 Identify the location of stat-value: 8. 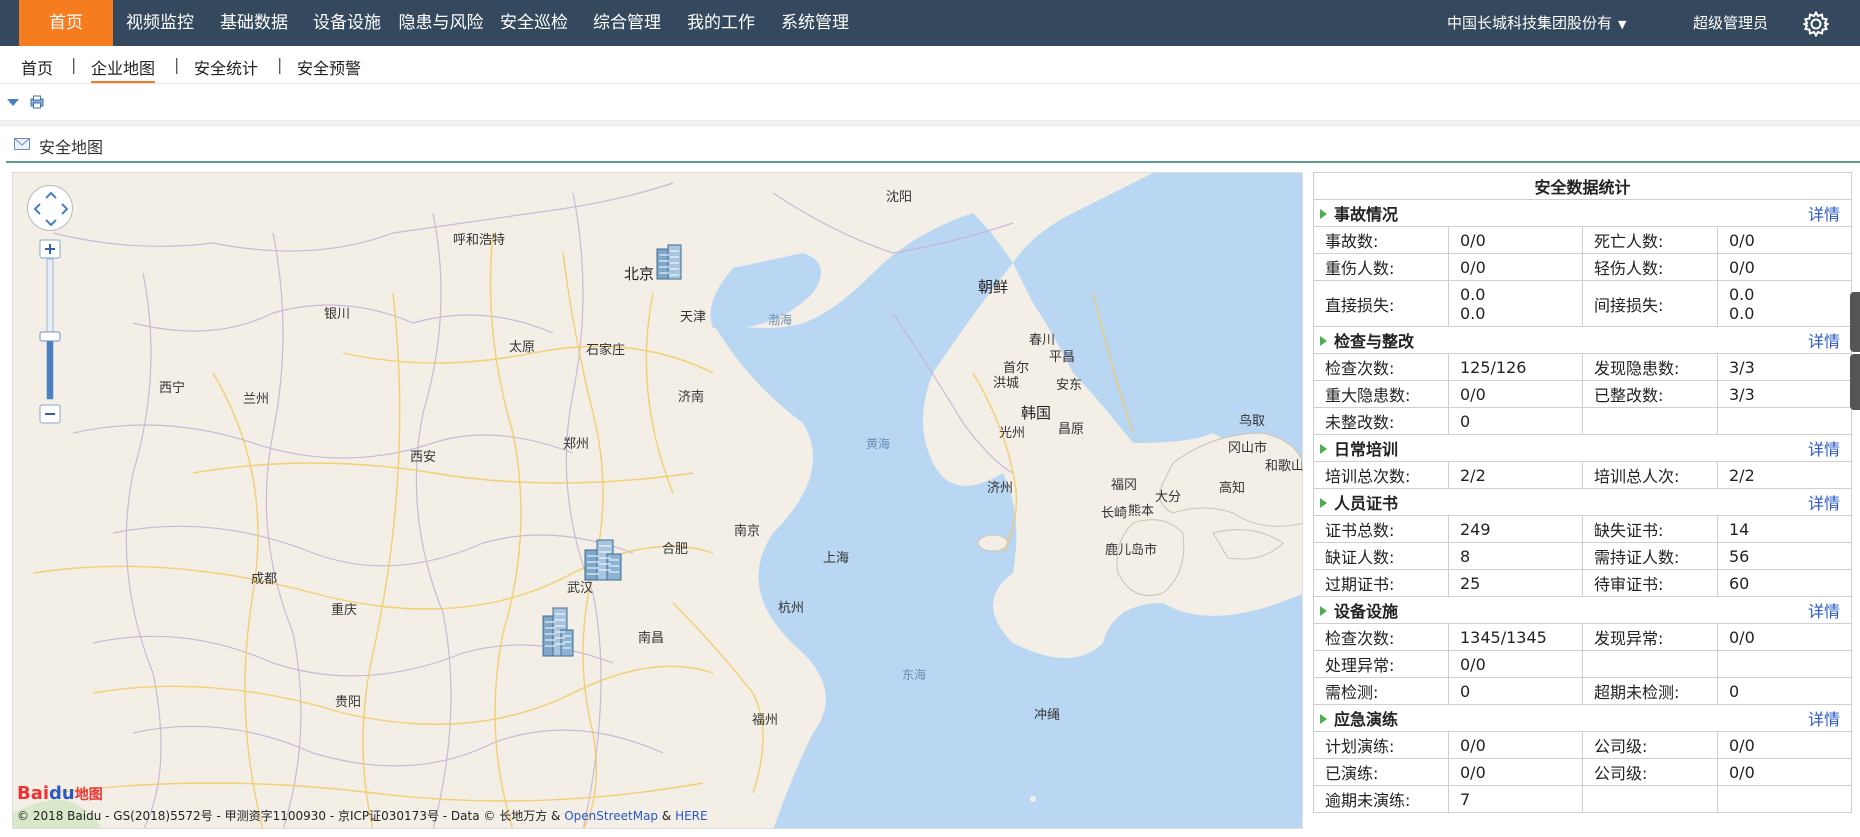
(1515, 556).